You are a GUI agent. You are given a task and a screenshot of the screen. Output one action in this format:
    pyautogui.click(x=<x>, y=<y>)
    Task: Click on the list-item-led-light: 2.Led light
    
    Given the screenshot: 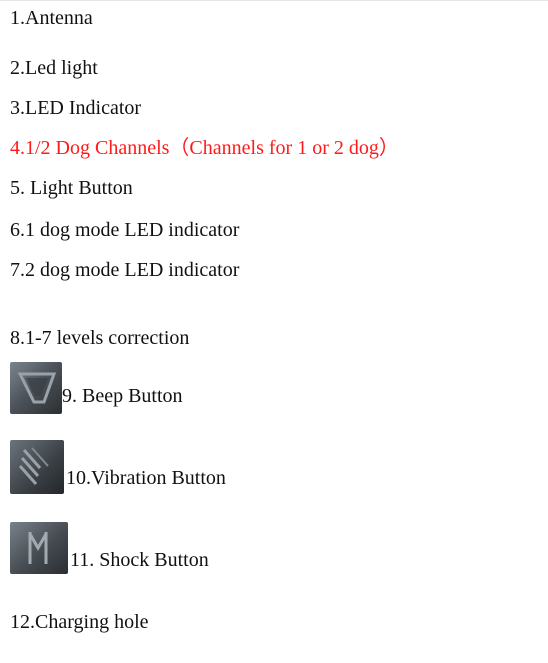 What is the action you would take?
    pyautogui.click(x=54, y=68)
    